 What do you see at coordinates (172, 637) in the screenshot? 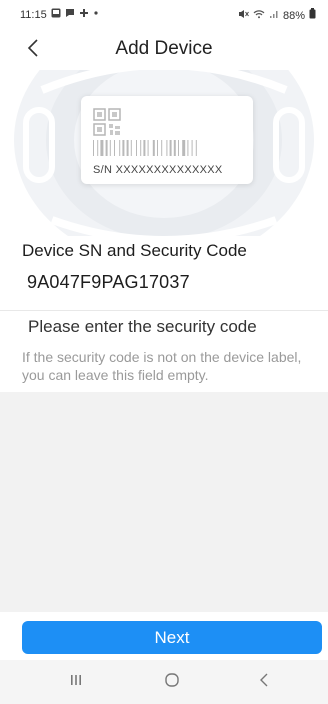
I see `next-button: Next` at bounding box center [172, 637].